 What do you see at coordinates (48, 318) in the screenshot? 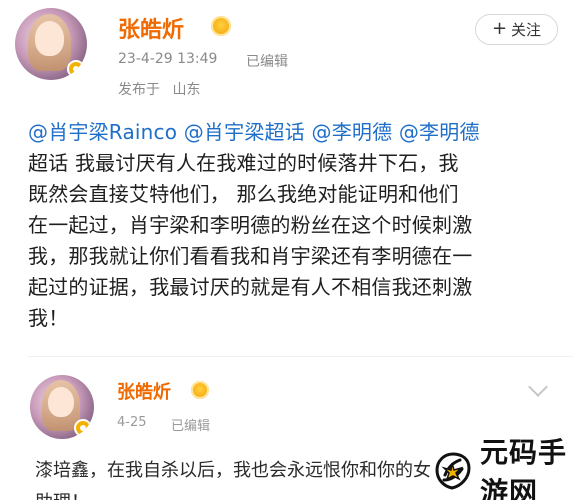
I see `post-text-line-7: 我！` at bounding box center [48, 318].